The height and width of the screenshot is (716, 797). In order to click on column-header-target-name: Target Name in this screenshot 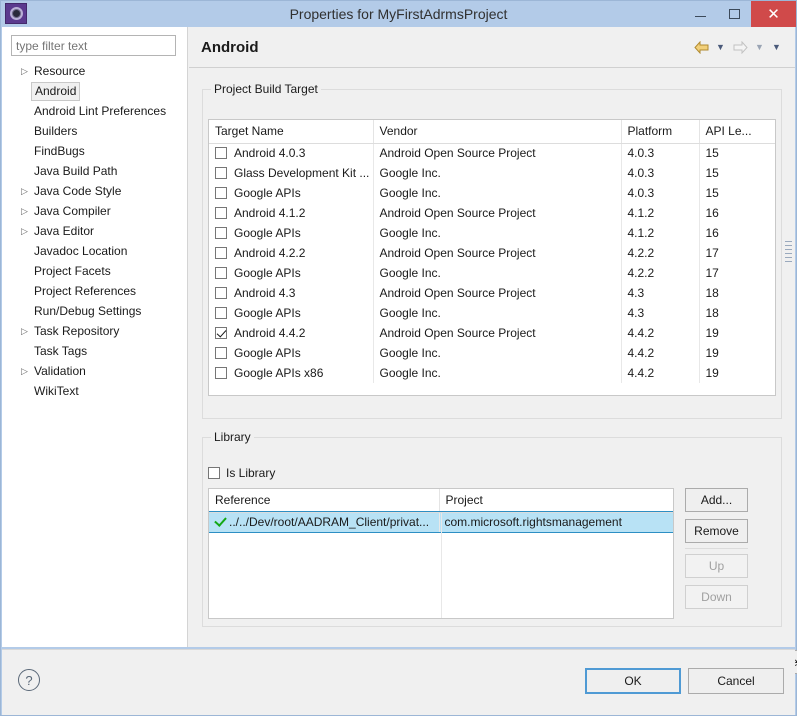, I will do `click(291, 132)`.